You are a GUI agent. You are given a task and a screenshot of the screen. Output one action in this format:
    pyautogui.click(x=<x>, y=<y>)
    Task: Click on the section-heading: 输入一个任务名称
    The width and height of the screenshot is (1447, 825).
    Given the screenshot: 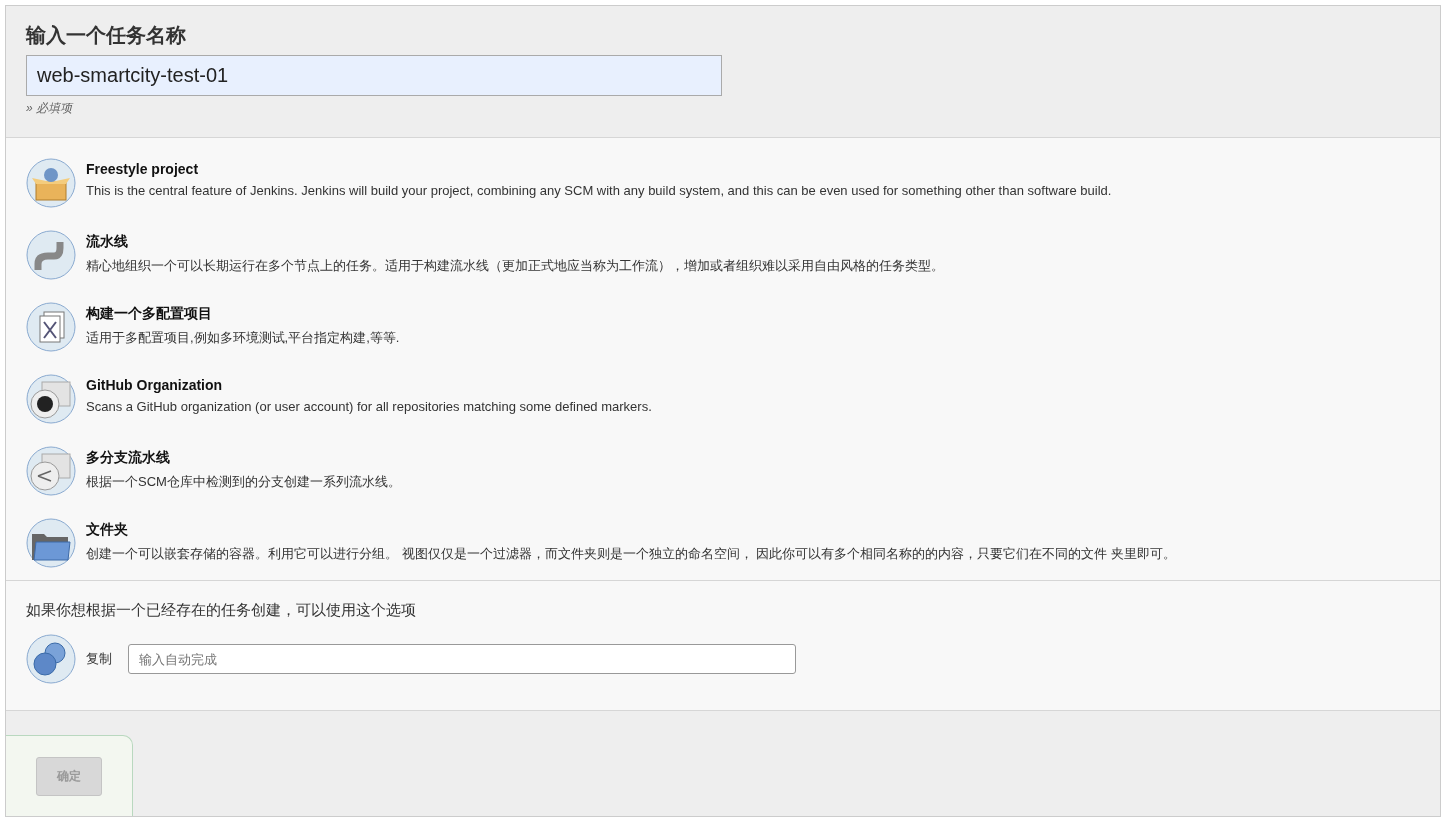 What is the action you would take?
    pyautogui.click(x=106, y=35)
    